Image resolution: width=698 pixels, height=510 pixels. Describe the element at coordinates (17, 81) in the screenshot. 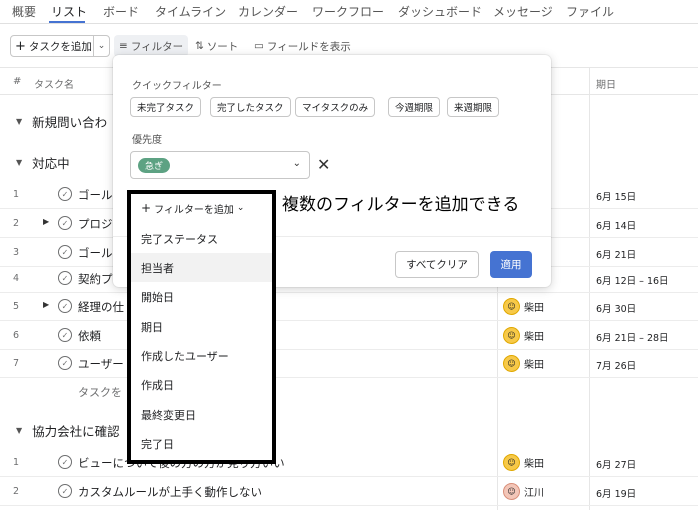

I see `column-header-number: #` at that location.